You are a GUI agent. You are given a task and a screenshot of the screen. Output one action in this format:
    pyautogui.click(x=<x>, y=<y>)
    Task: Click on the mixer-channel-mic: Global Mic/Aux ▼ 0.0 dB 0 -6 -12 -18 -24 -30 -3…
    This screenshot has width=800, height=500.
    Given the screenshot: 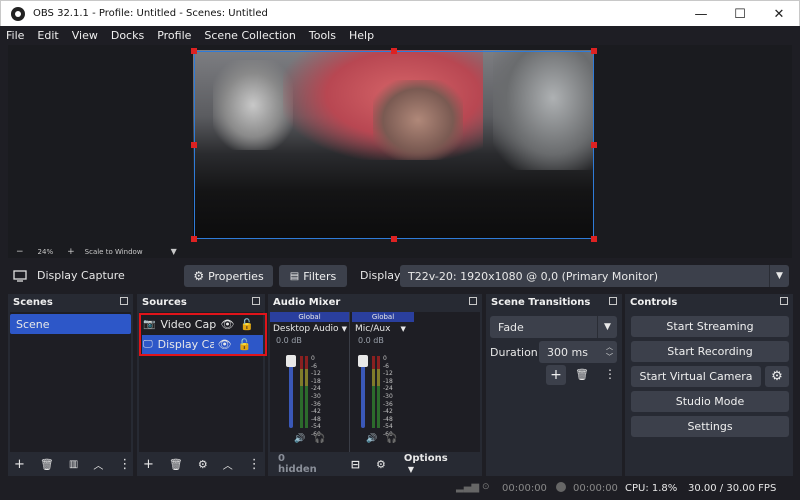 What is the action you would take?
    pyautogui.click(x=383, y=382)
    